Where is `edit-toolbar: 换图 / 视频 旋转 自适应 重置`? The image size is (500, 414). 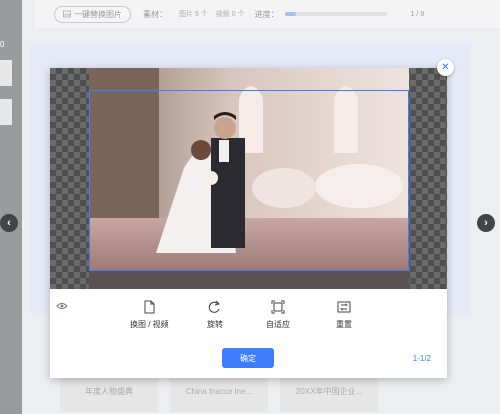
edit-toolbar: 换图 / 视频 旋转 自适应 重置 is located at coordinates (248, 318).